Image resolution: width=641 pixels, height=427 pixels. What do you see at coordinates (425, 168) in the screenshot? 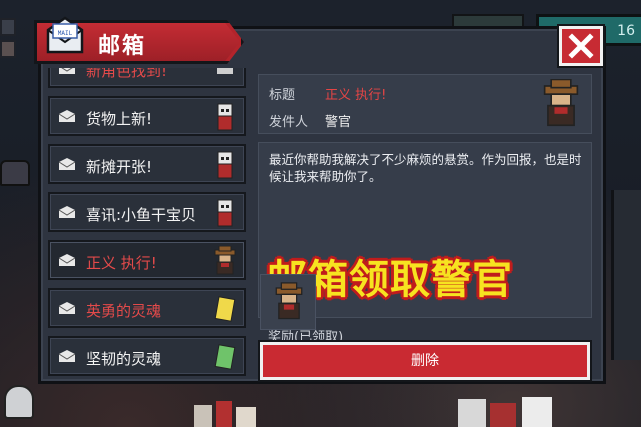
I see `mail-body-text: 最近你帮助我解决了不少麻烦的悬赏。作为回报，也是时候让我来帮助你了。` at bounding box center [425, 168].